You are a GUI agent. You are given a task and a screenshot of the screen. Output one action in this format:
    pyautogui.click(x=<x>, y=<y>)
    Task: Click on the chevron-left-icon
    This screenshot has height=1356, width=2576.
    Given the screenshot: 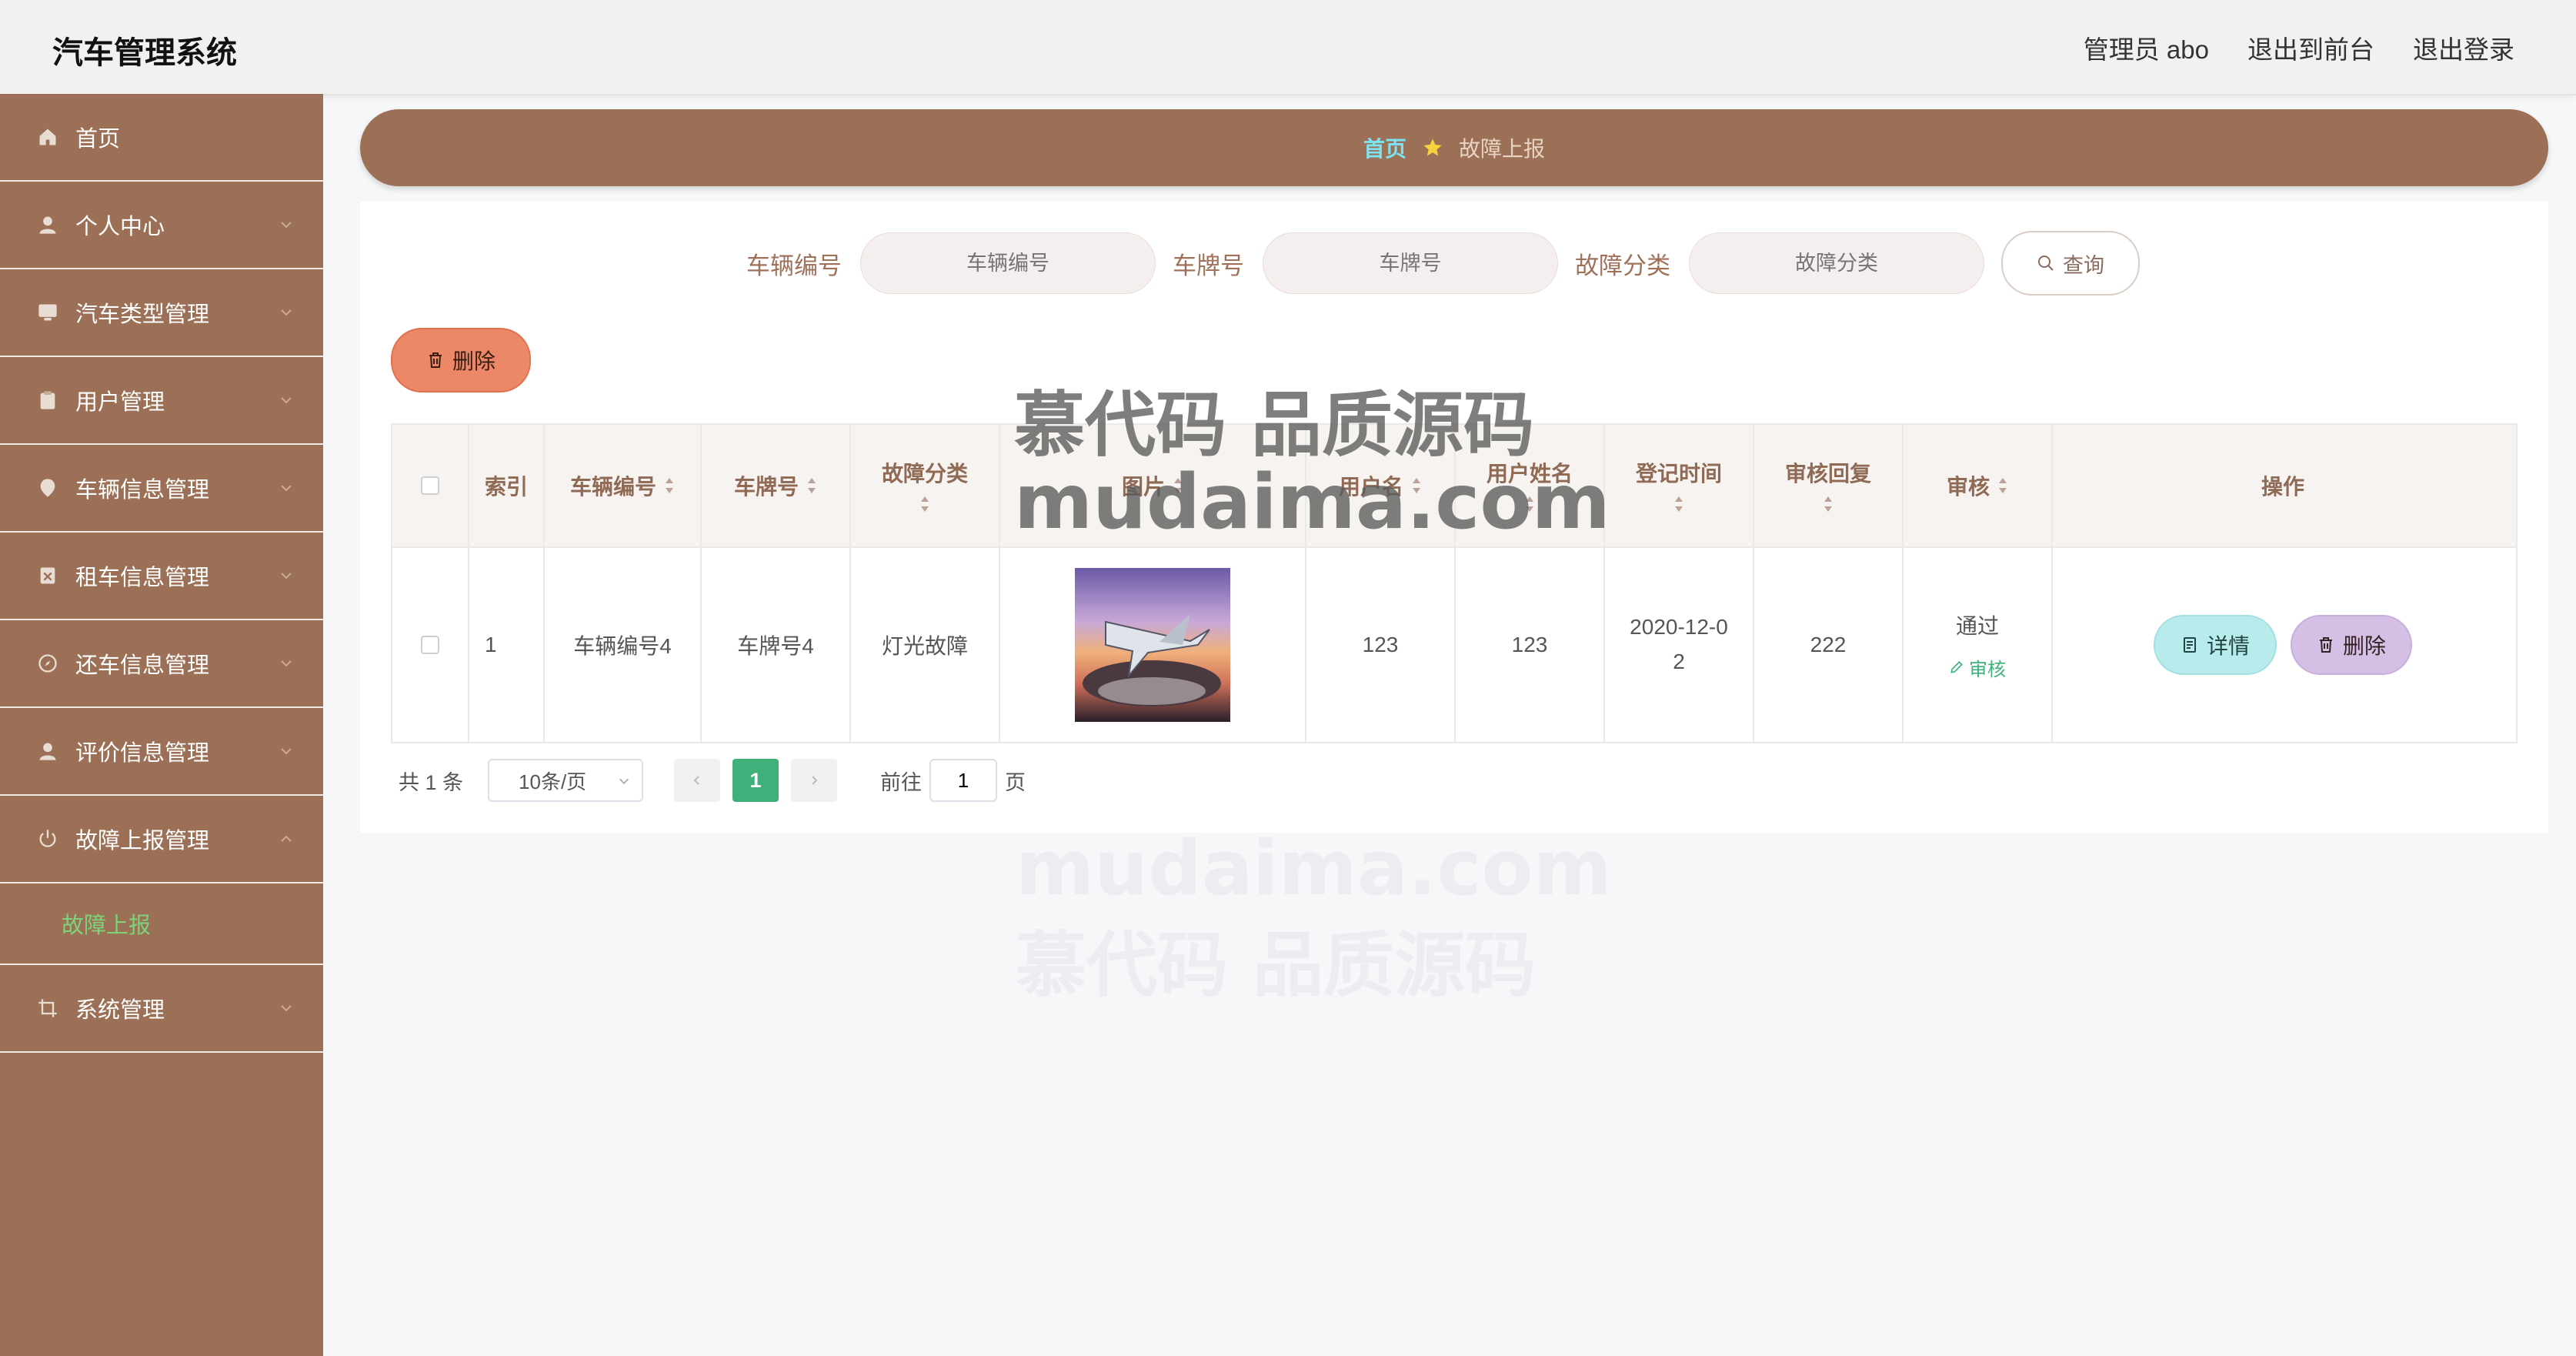 What is the action you would take?
    pyautogui.click(x=696, y=781)
    